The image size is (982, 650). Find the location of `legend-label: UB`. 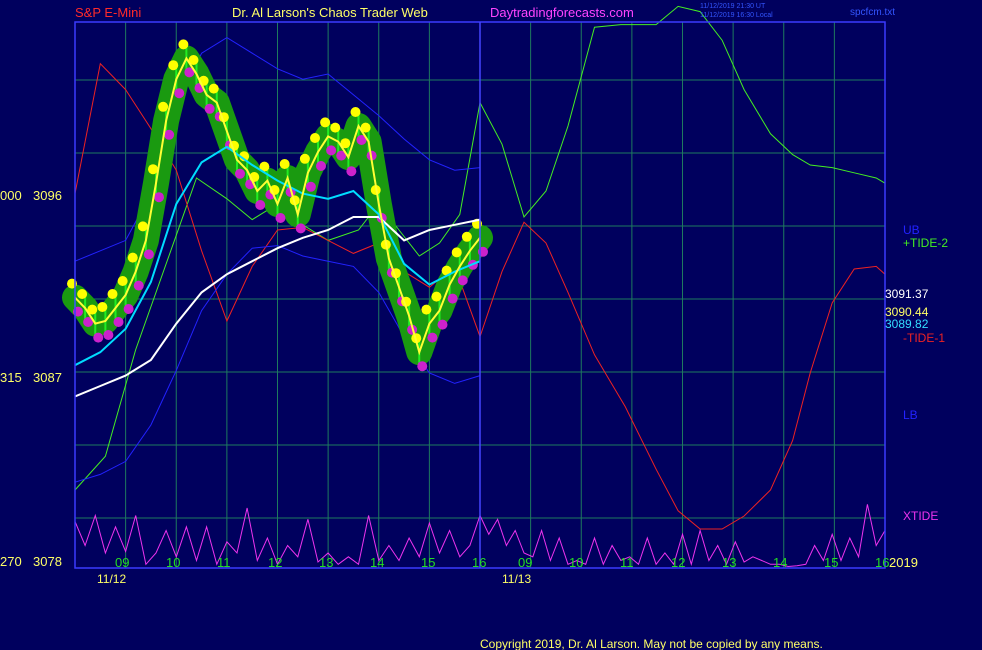

legend-label: UB is located at coordinates (911, 230).